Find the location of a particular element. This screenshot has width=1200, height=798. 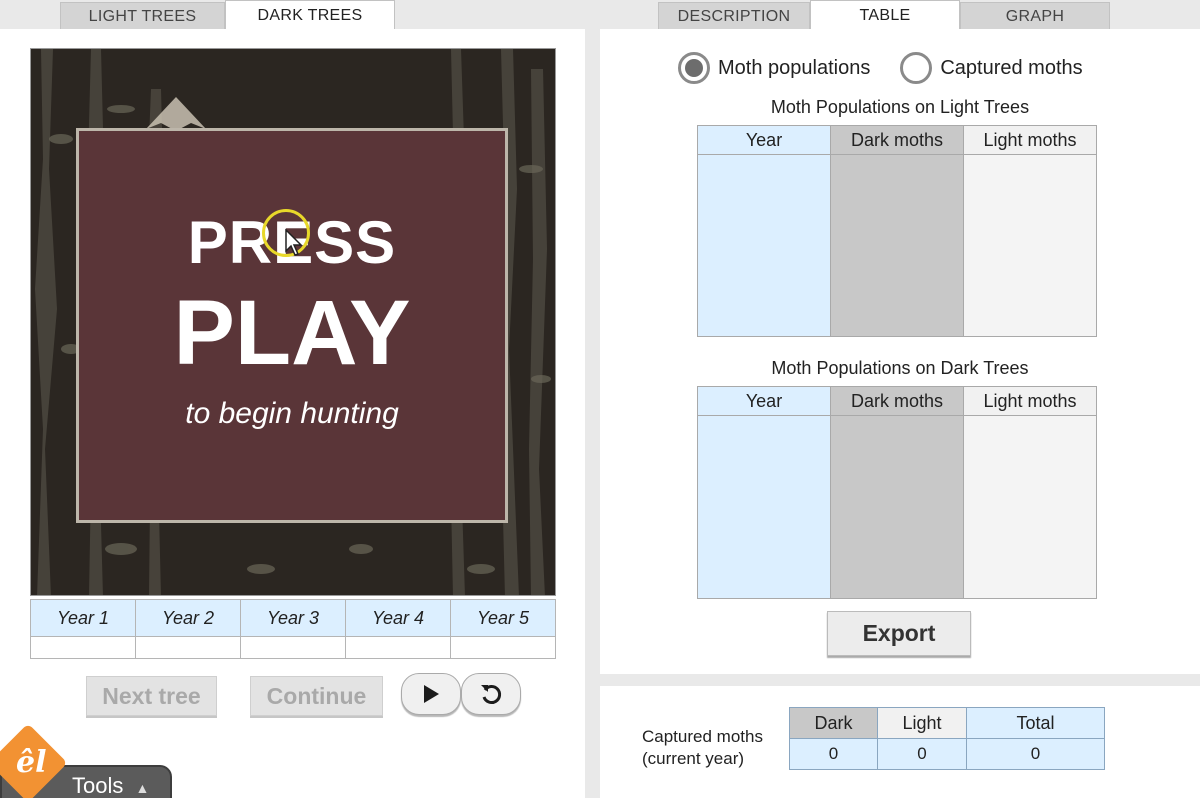

tree-tabs: LIGHT TREES DARK TREES is located at coordinates (227, 15).